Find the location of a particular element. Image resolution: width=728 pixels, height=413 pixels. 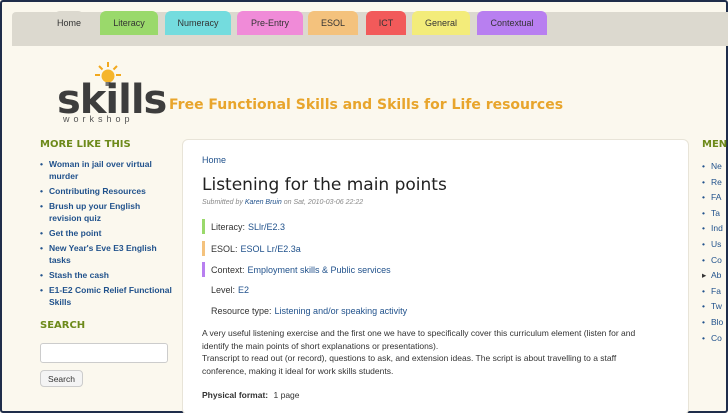

field-link: E2 is located at coordinates (243, 290).